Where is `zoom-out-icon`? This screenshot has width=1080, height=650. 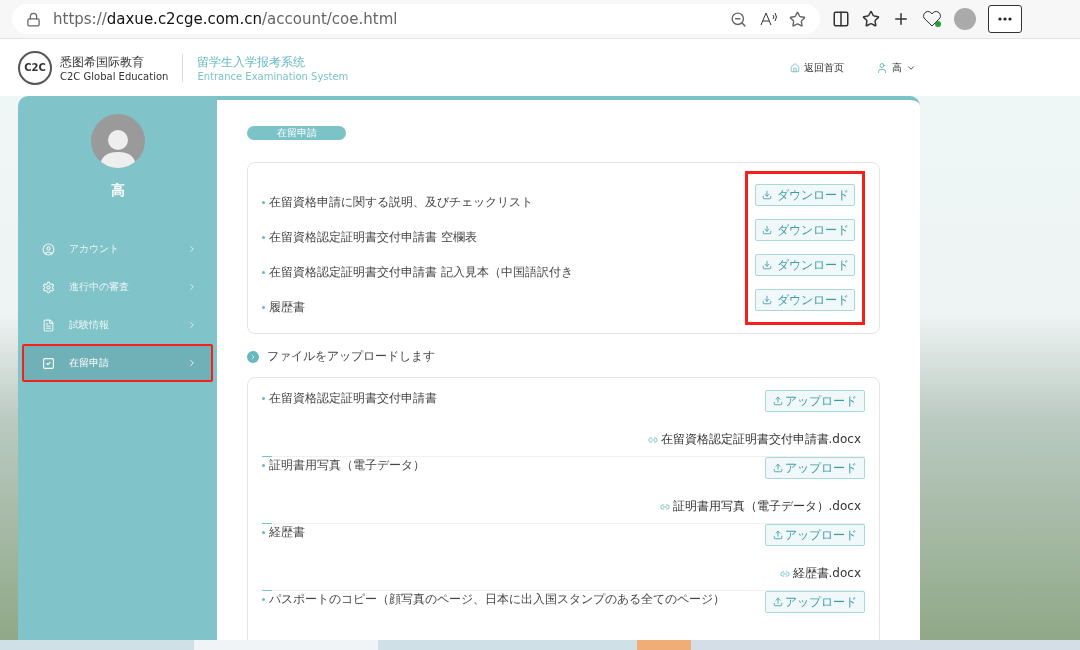
zoom-out-icon is located at coordinates (738, 19).